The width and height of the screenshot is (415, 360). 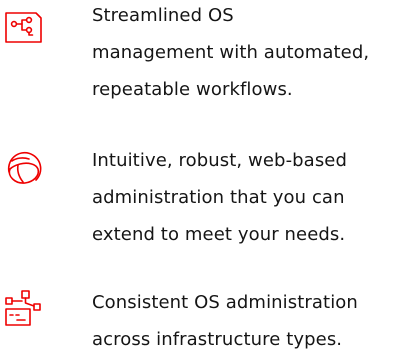 I want to click on feature-text-line: Intuitive, robust, web-based, so click(x=219, y=160).